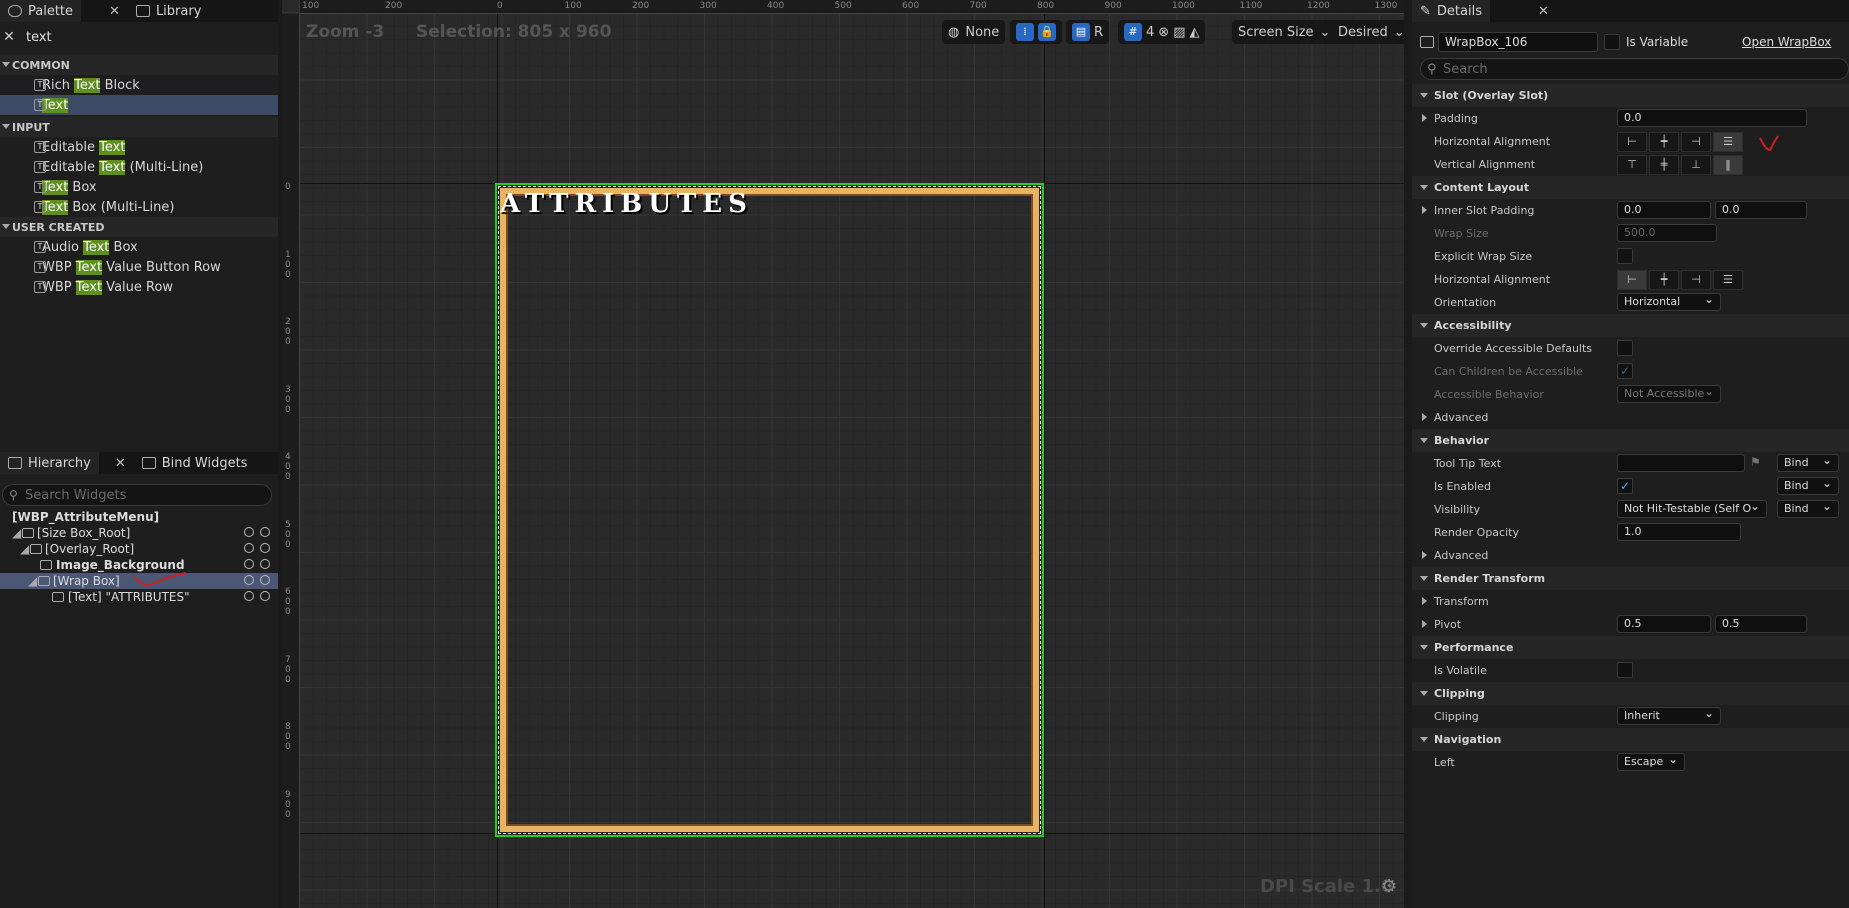 This screenshot has width=1849, height=908. Describe the element at coordinates (1664, 624) in the screenshot. I see `pivot-x-field: 0.5` at that location.